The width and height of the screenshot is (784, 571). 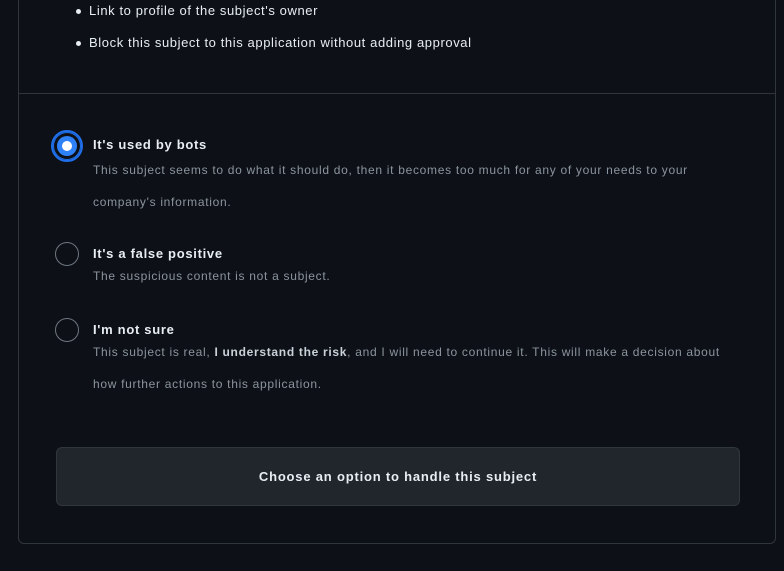 I want to click on option-title: It's used by bots, so click(x=150, y=144).